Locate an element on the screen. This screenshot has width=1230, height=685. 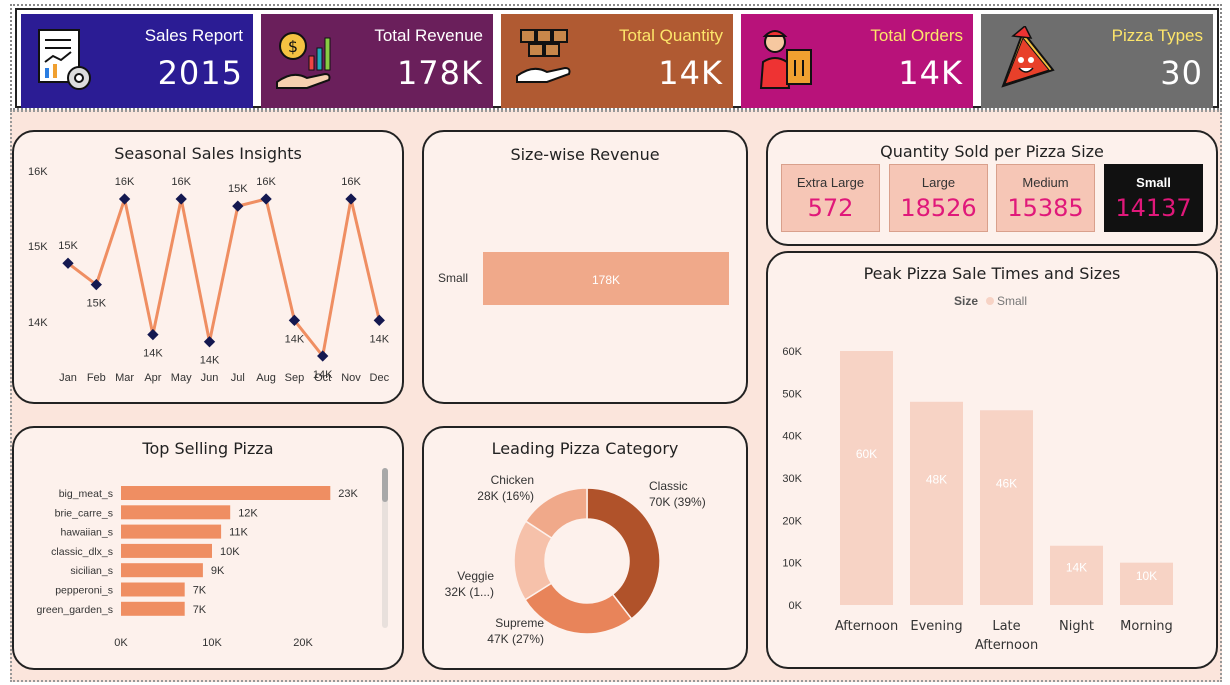
size-revenue-card: Size-wise Revenue Small 178K is located at coordinates (585, 267).